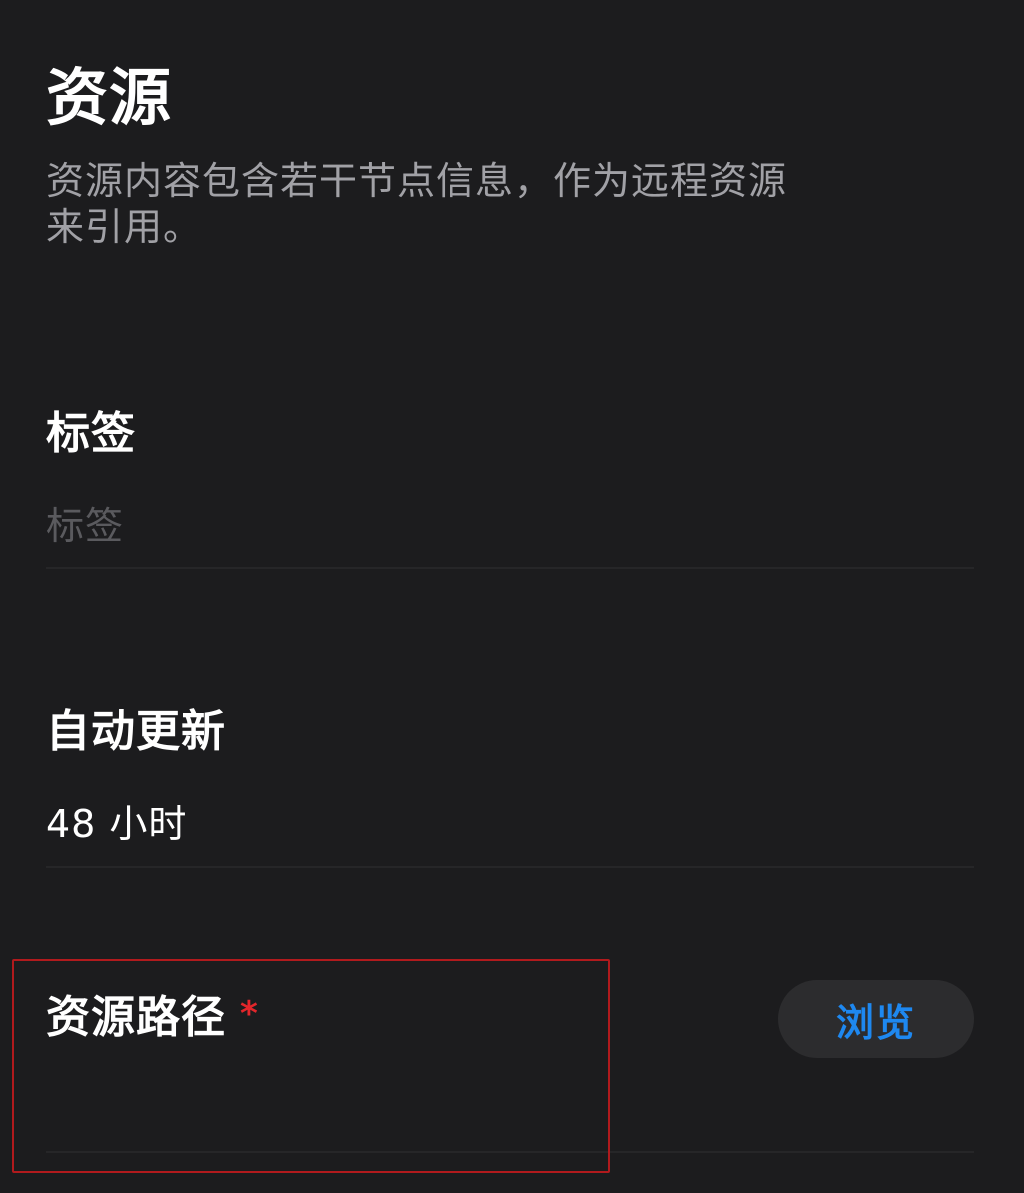 Image resolution: width=1024 pixels, height=1193 pixels. I want to click on browse-button: 浏览, so click(876, 1019).